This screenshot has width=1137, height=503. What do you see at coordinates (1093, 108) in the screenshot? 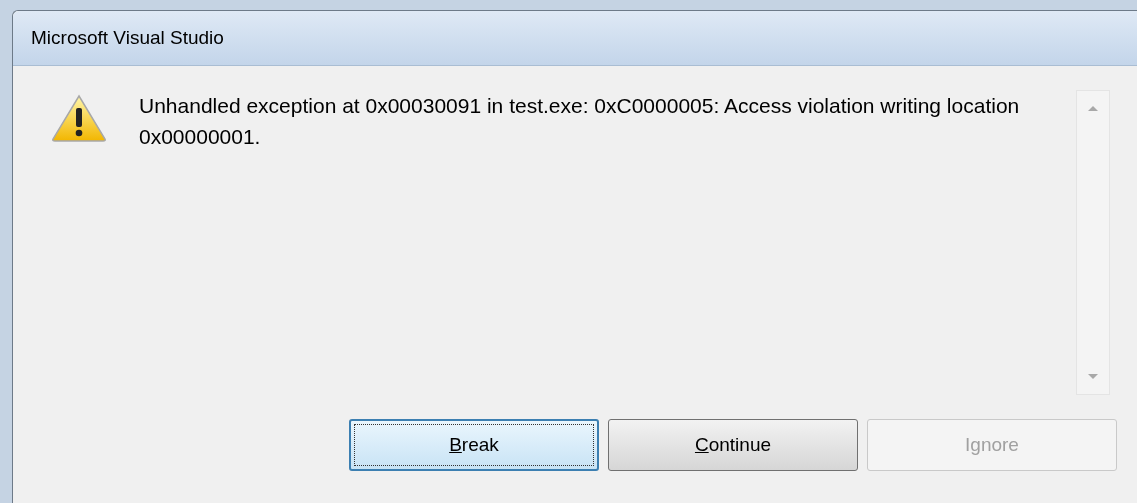
I see `scroll-up-icon` at bounding box center [1093, 108].